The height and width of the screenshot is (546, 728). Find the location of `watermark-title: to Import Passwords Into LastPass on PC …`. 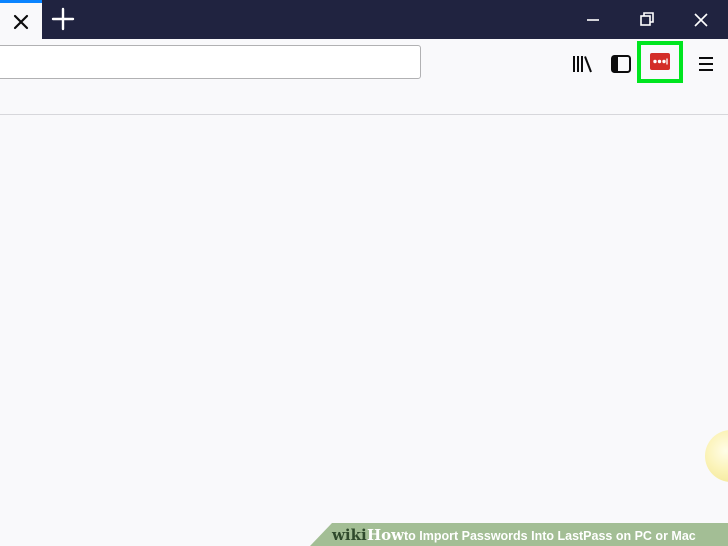

watermark-title: to Import Passwords Into LastPass on PC … is located at coordinates (550, 536).